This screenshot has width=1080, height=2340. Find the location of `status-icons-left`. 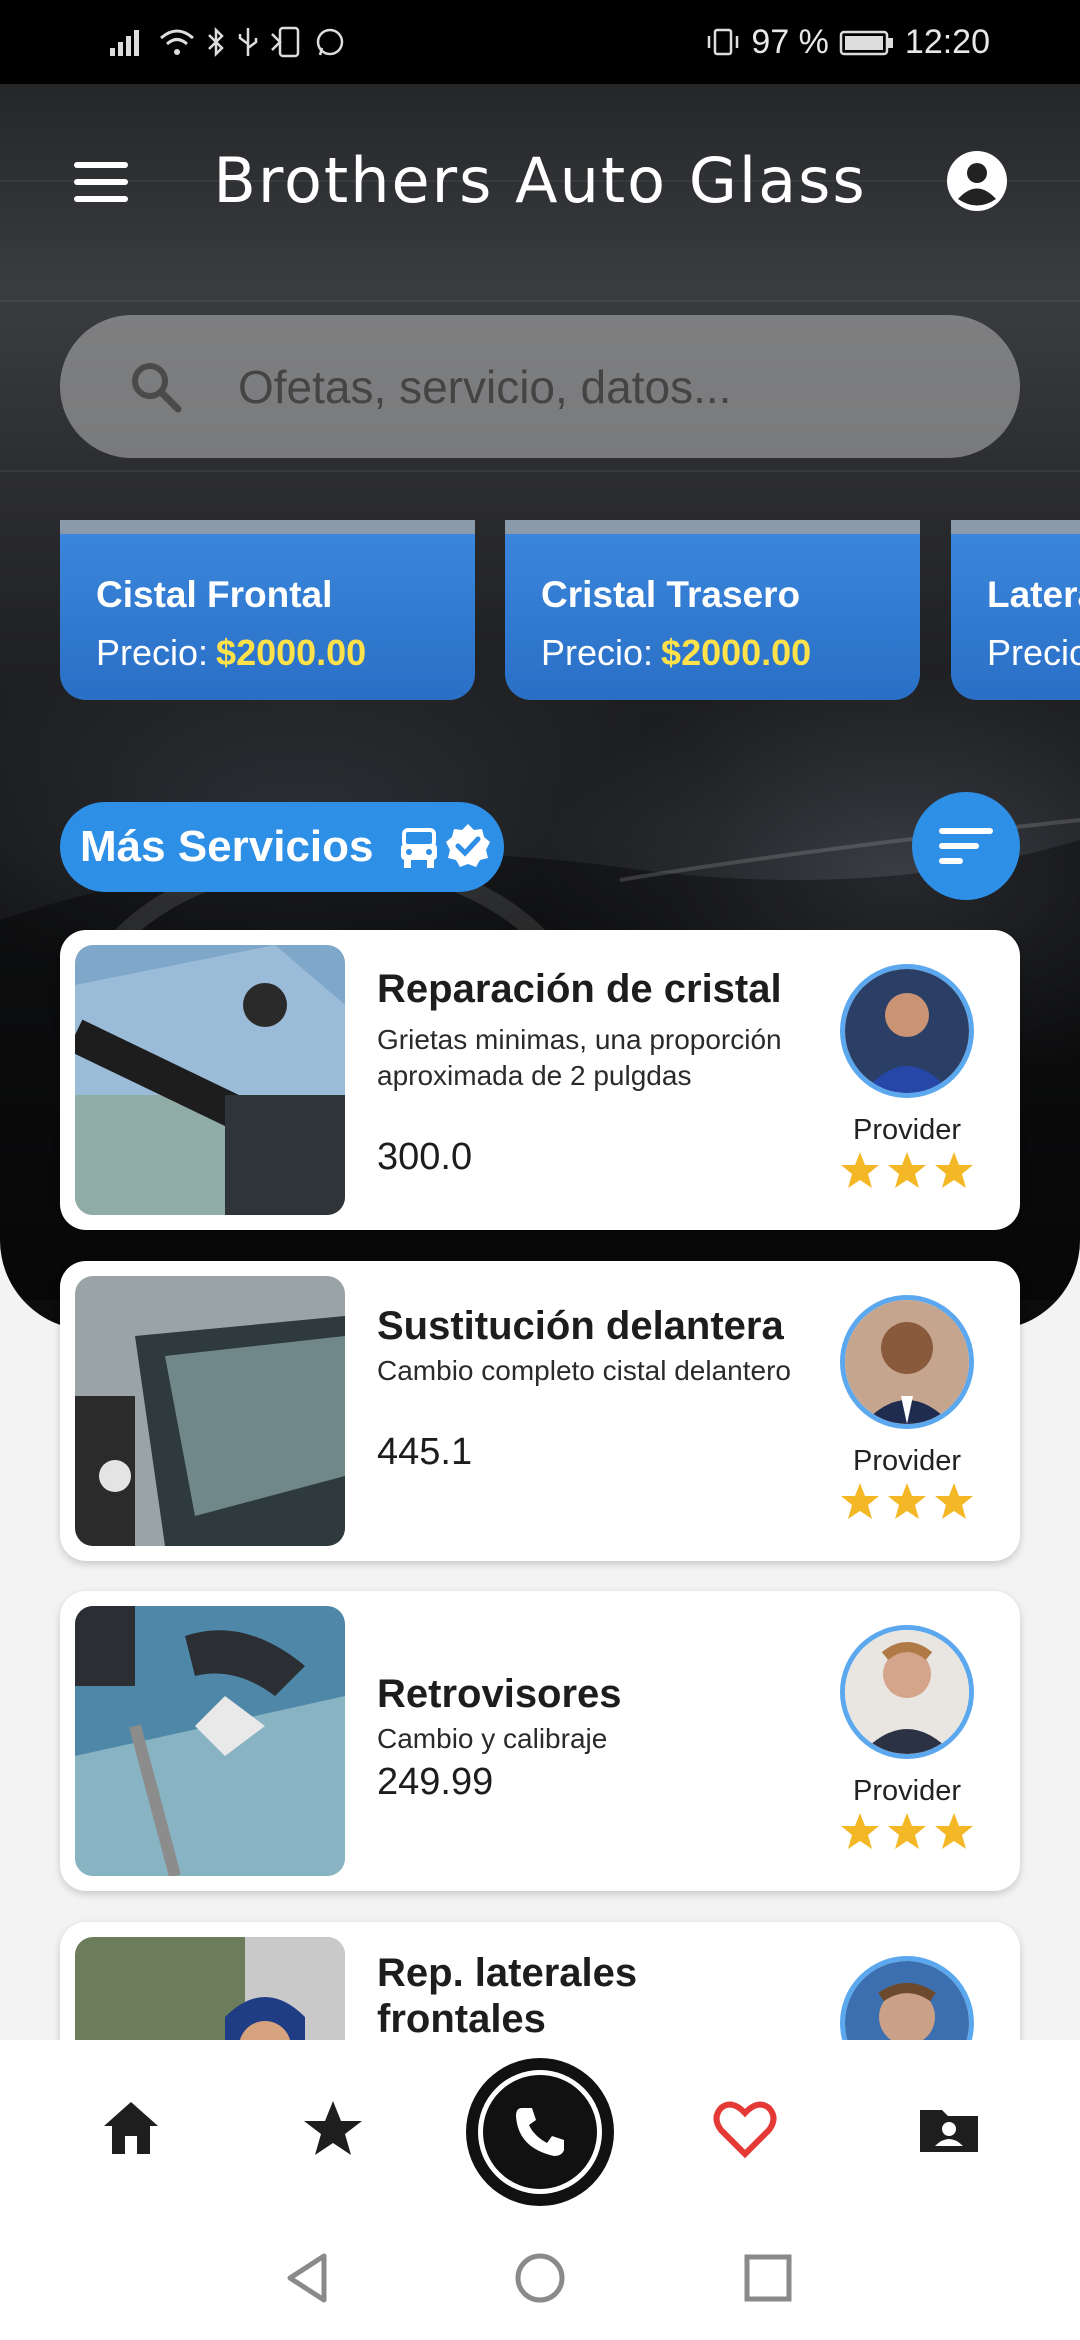

status-icons-left is located at coordinates (227, 42).